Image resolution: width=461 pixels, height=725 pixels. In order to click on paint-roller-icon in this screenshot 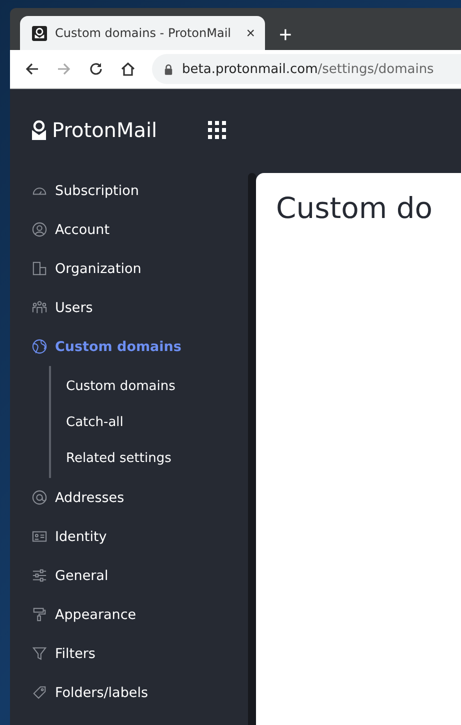, I will do `click(39, 614)`.